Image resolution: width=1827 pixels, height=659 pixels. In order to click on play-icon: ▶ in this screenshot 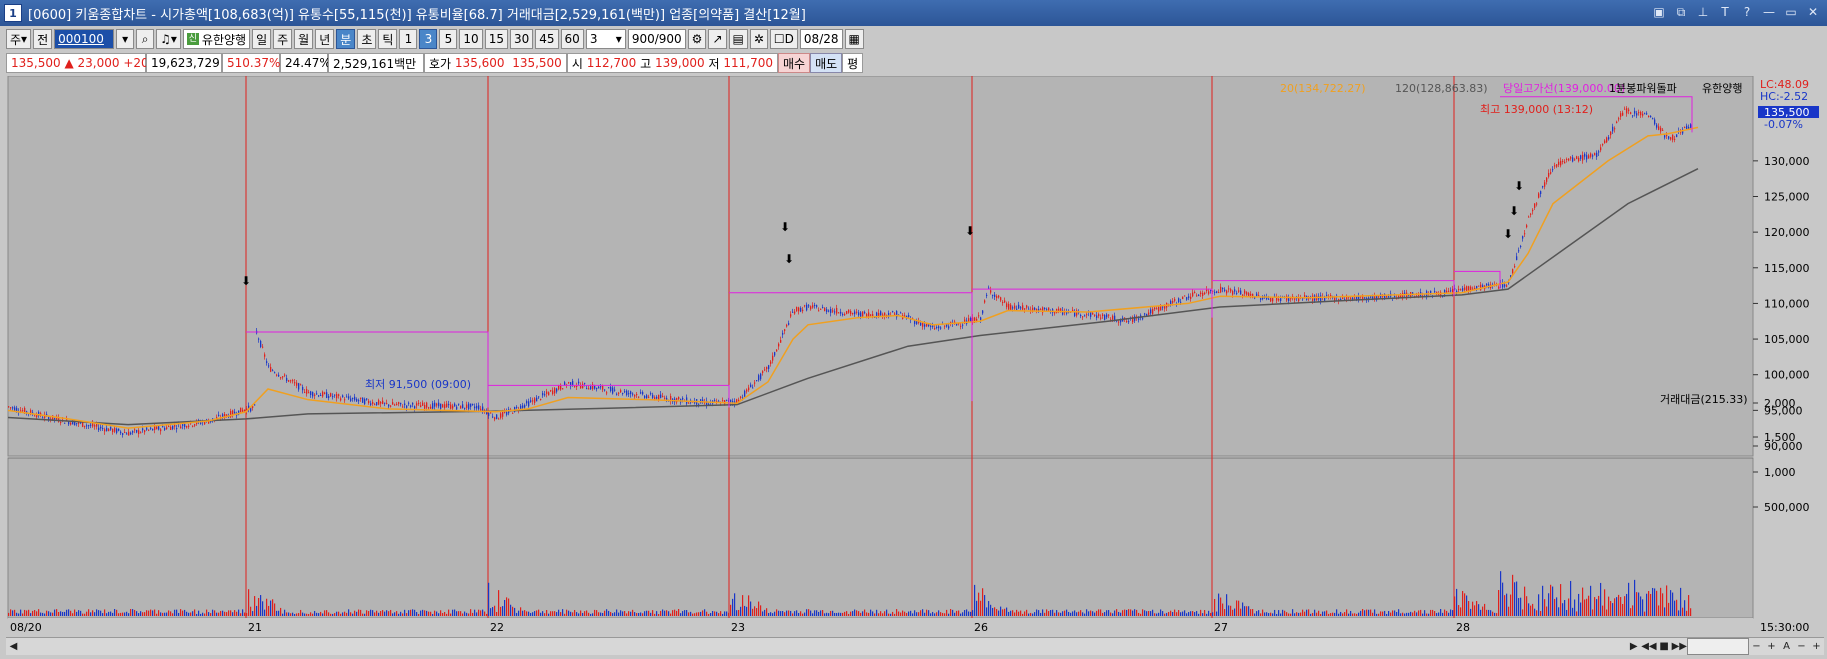, I will do `click(1633, 646)`.